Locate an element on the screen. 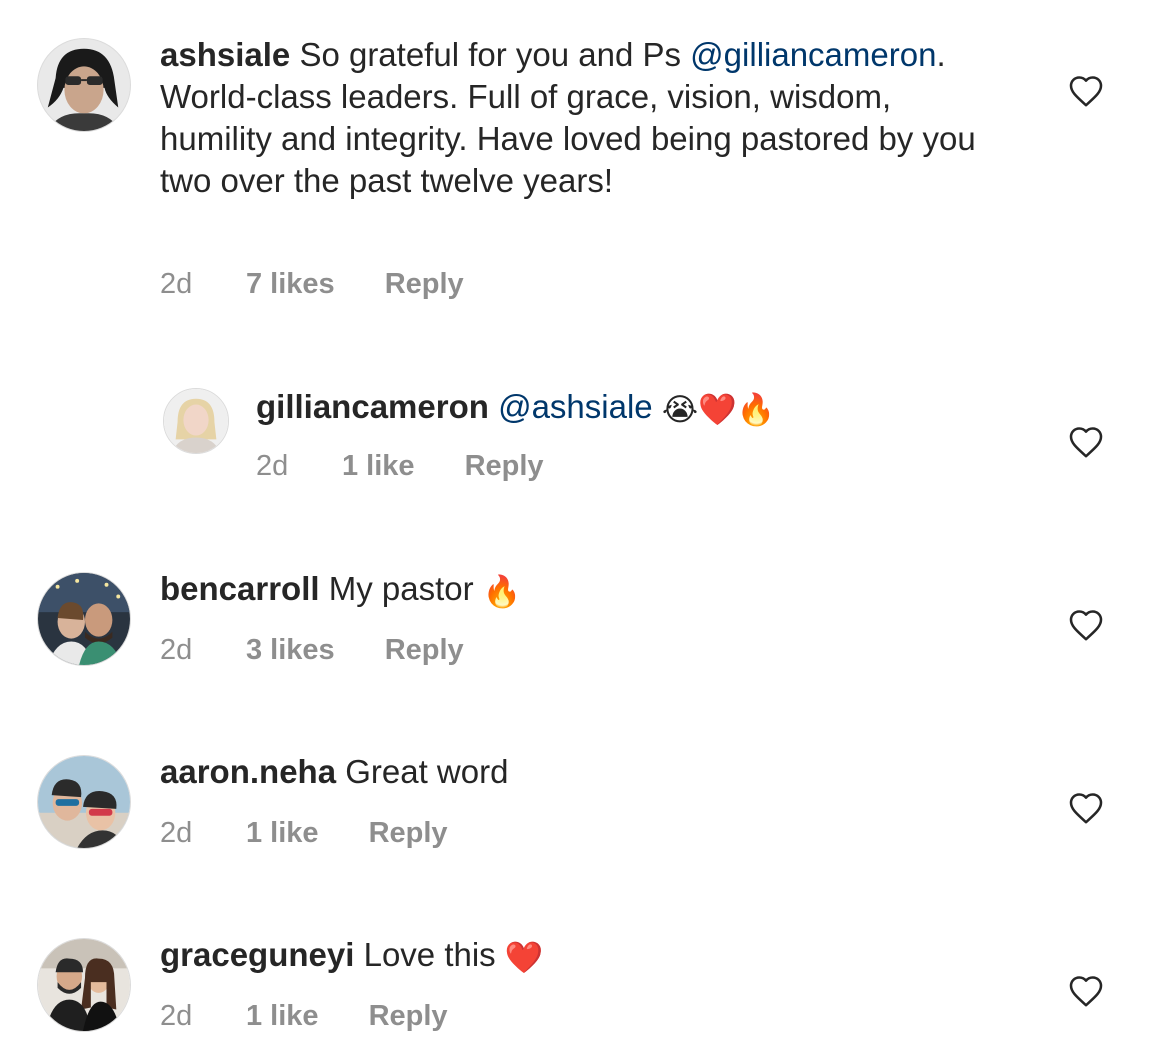 The width and height of the screenshot is (1170, 1061). comment-username: aaron.neha is located at coordinates (248, 771).